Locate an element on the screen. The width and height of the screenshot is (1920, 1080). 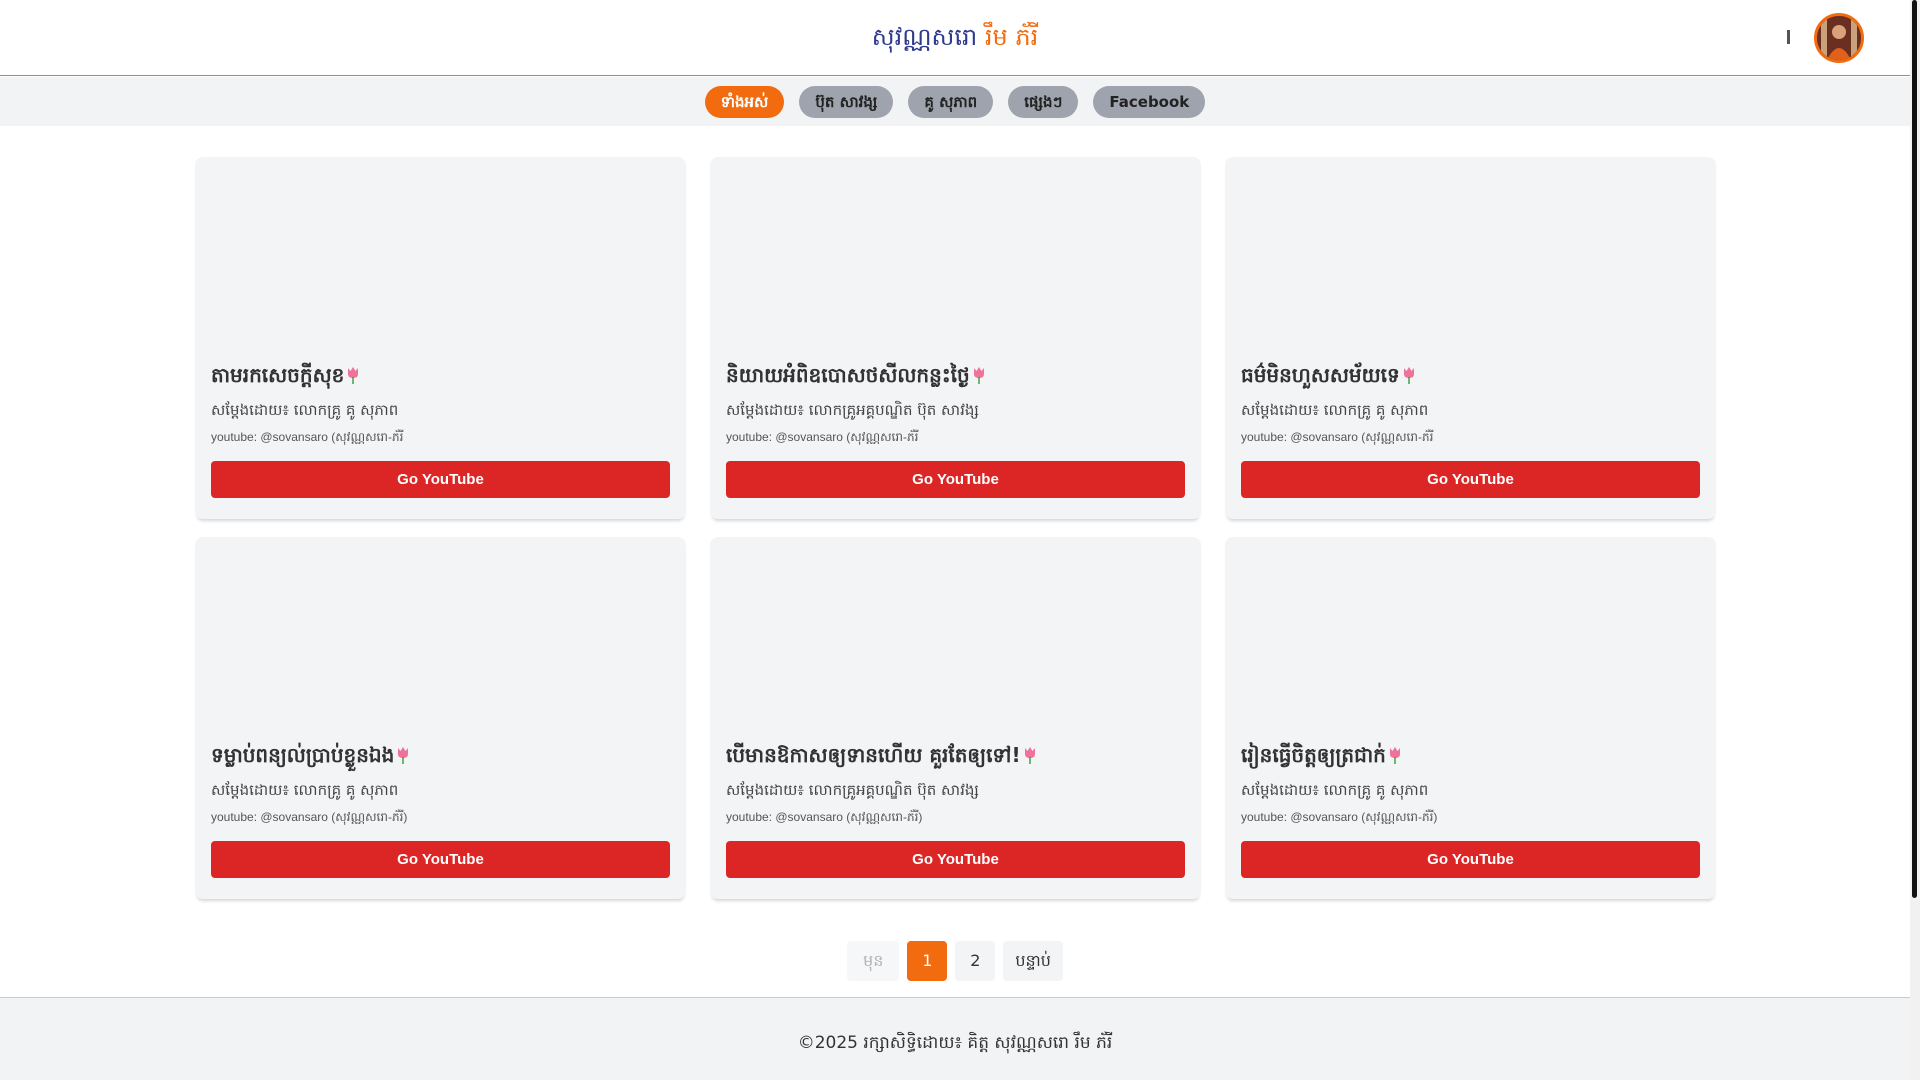
pagination-page-2: 2 is located at coordinates (975, 961).